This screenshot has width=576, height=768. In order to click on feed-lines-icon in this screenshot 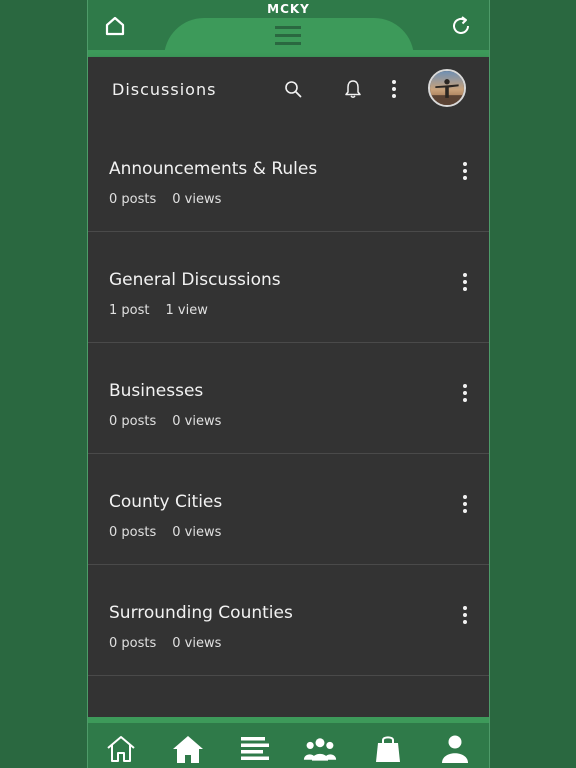, I will do `click(255, 749)`.